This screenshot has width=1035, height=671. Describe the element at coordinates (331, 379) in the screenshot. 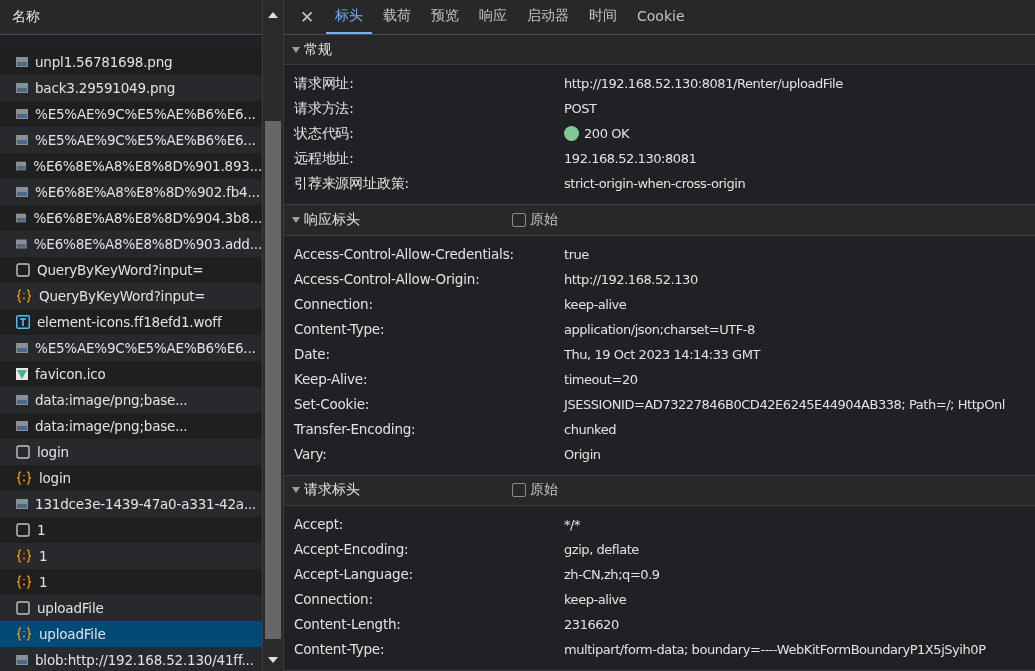

I see `header-name: Keep-Alive:` at that location.